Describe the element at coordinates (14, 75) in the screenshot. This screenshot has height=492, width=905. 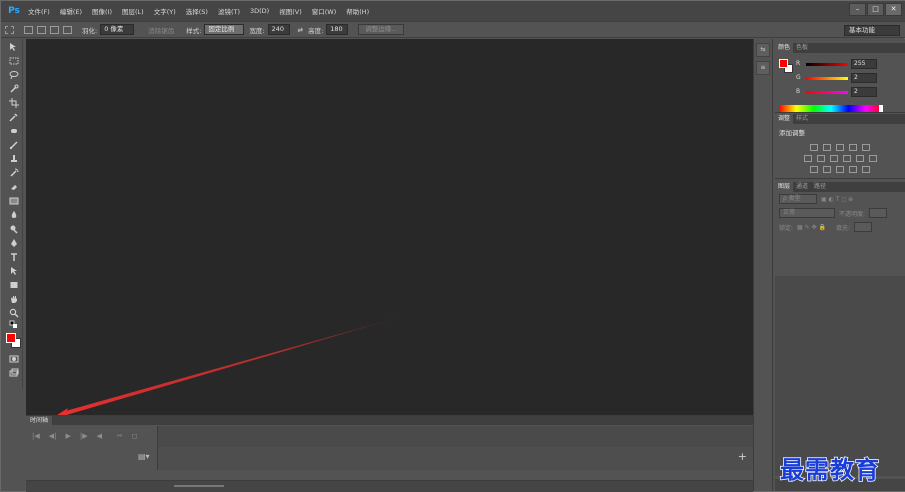
I see `lasso-tool-icon` at that location.